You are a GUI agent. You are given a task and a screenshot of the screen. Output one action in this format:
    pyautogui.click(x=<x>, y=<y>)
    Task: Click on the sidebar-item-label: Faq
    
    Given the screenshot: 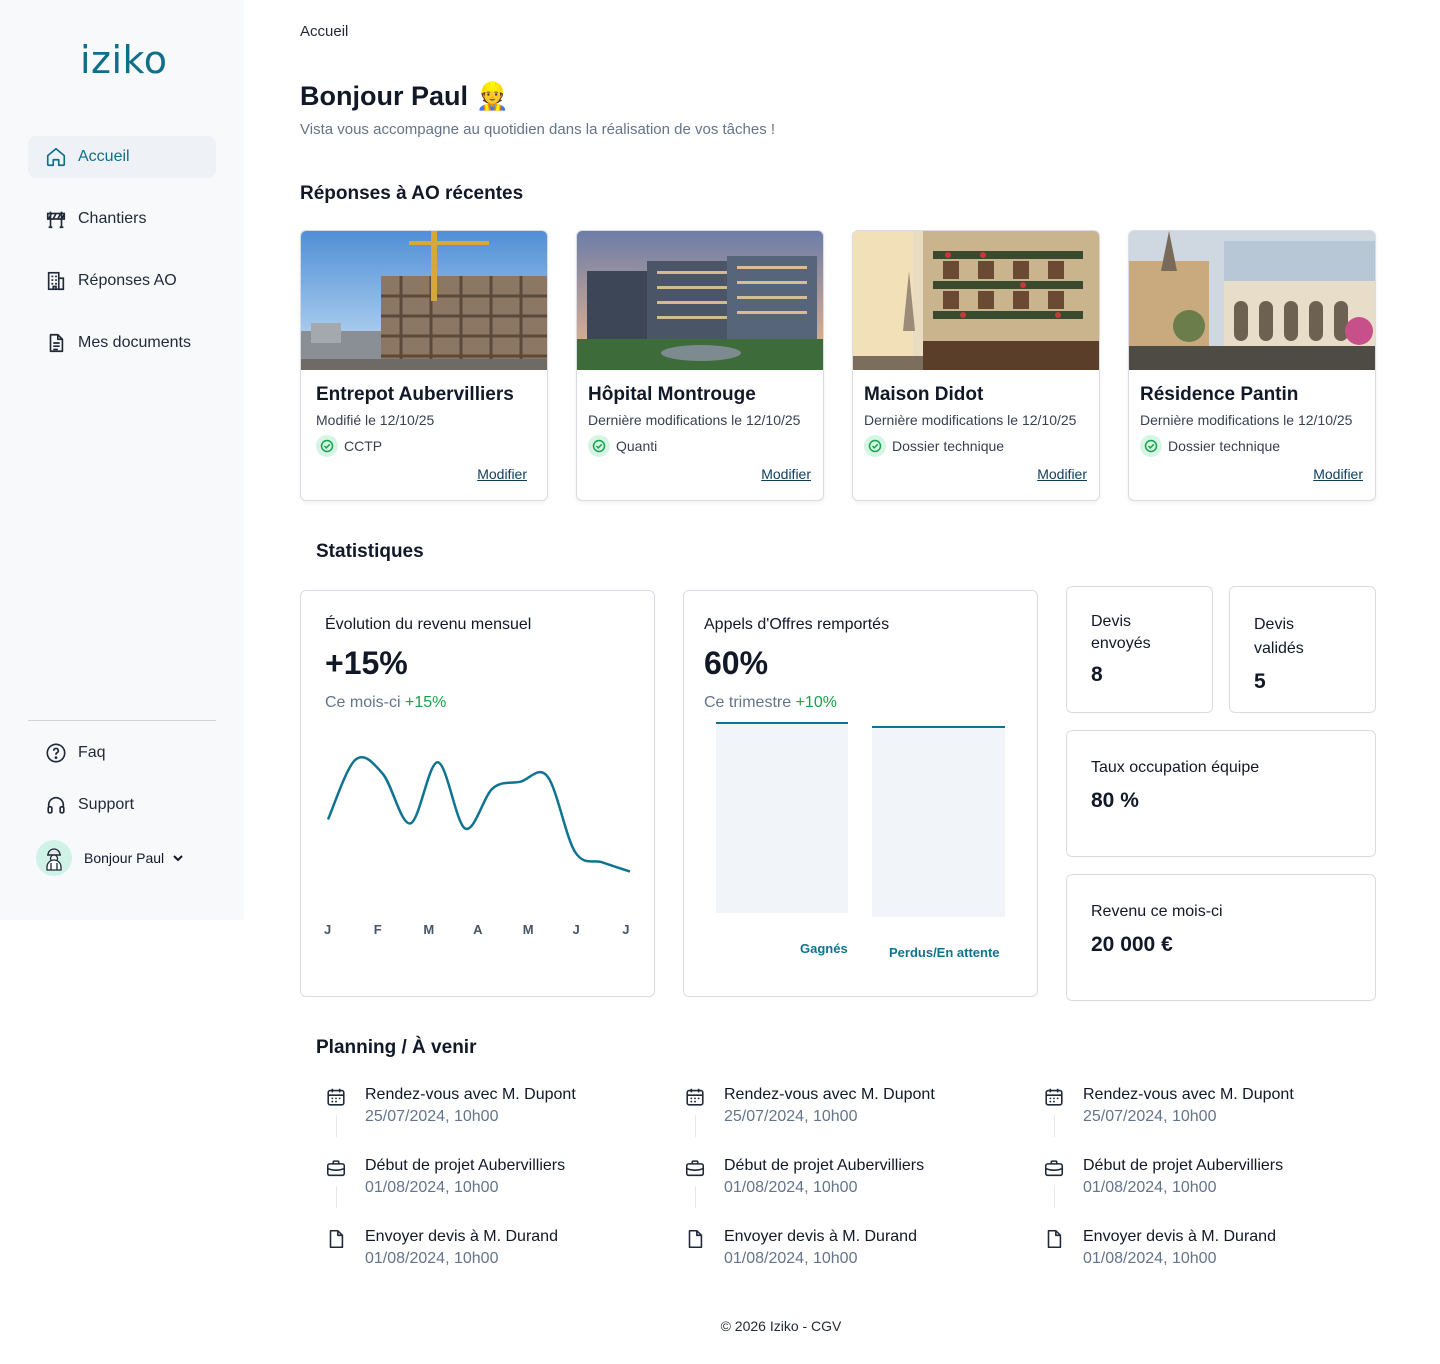 What is the action you would take?
    pyautogui.click(x=92, y=752)
    